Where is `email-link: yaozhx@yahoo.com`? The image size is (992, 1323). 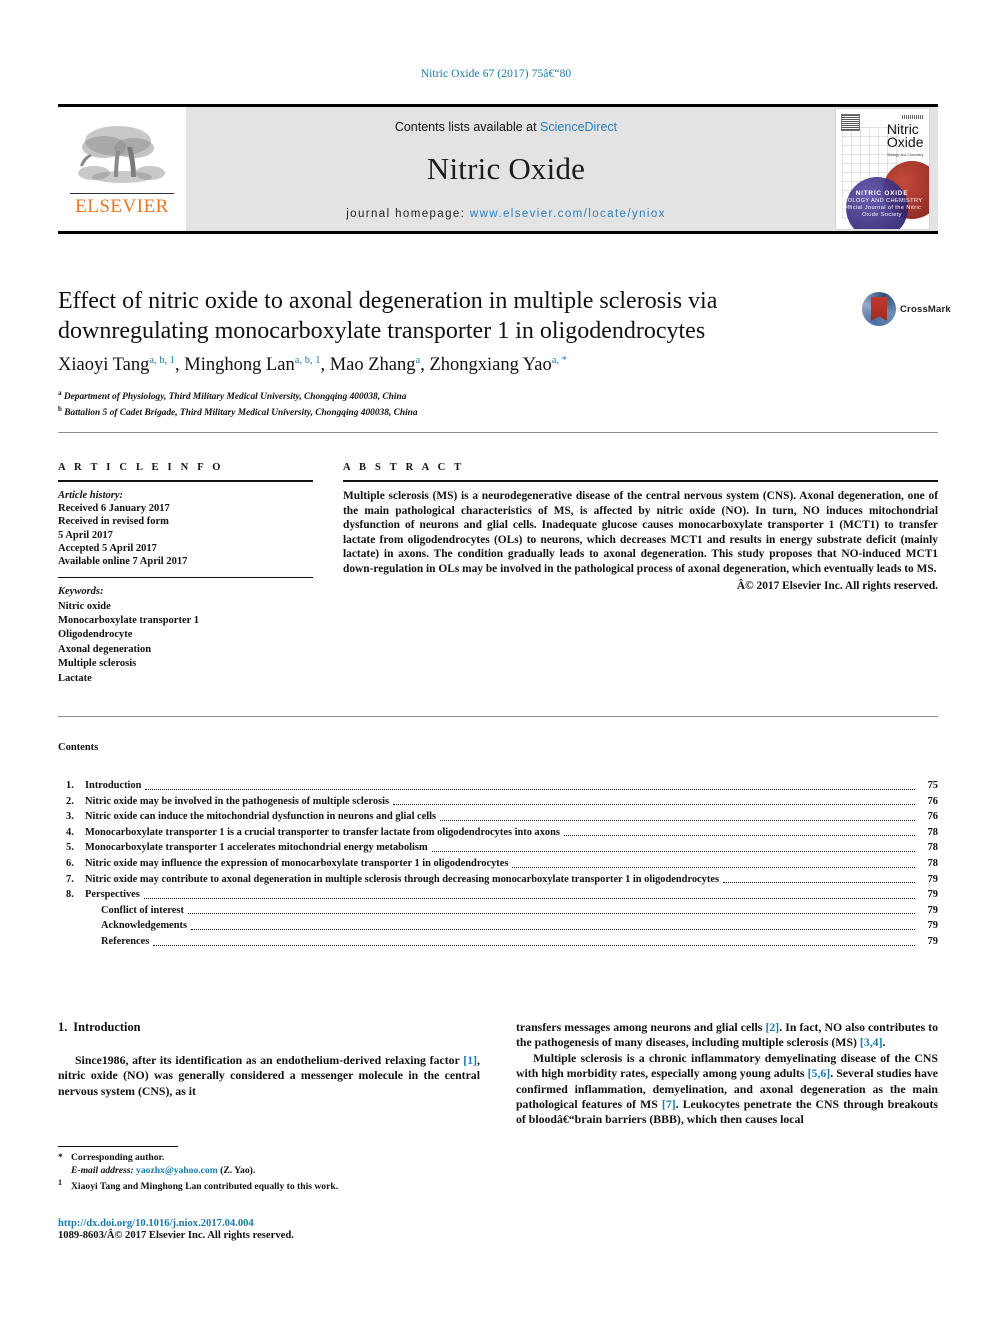 email-link: yaozhx@yahoo.com is located at coordinates (177, 1170).